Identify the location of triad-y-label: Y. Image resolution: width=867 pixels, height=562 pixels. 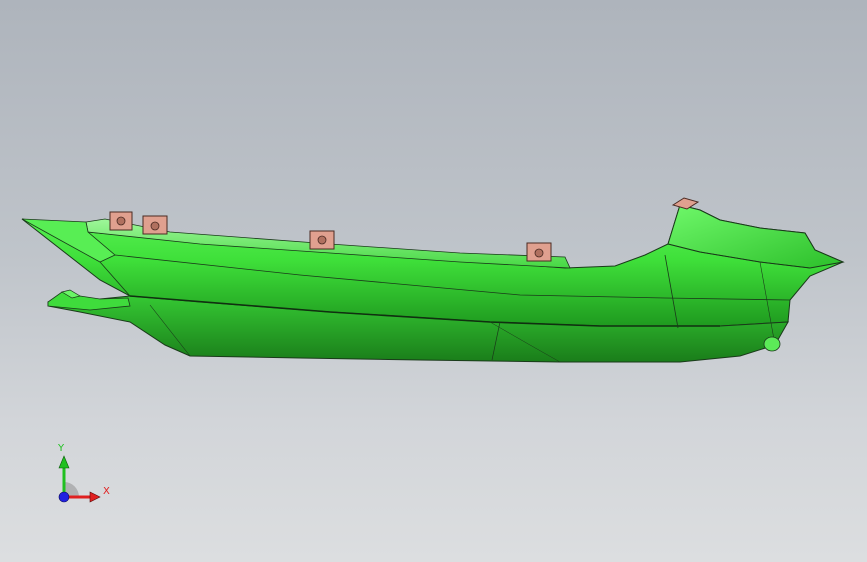
(61, 448).